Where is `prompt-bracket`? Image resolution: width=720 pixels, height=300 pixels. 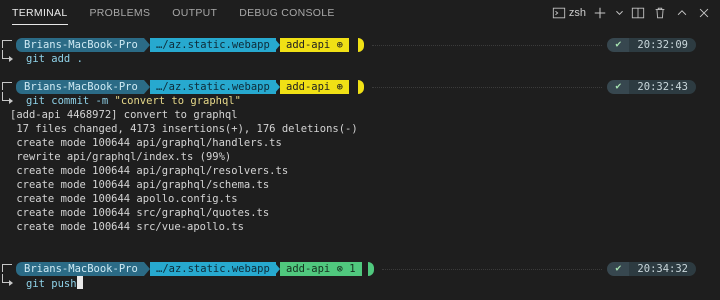 prompt-bracket is located at coordinates (7, 44).